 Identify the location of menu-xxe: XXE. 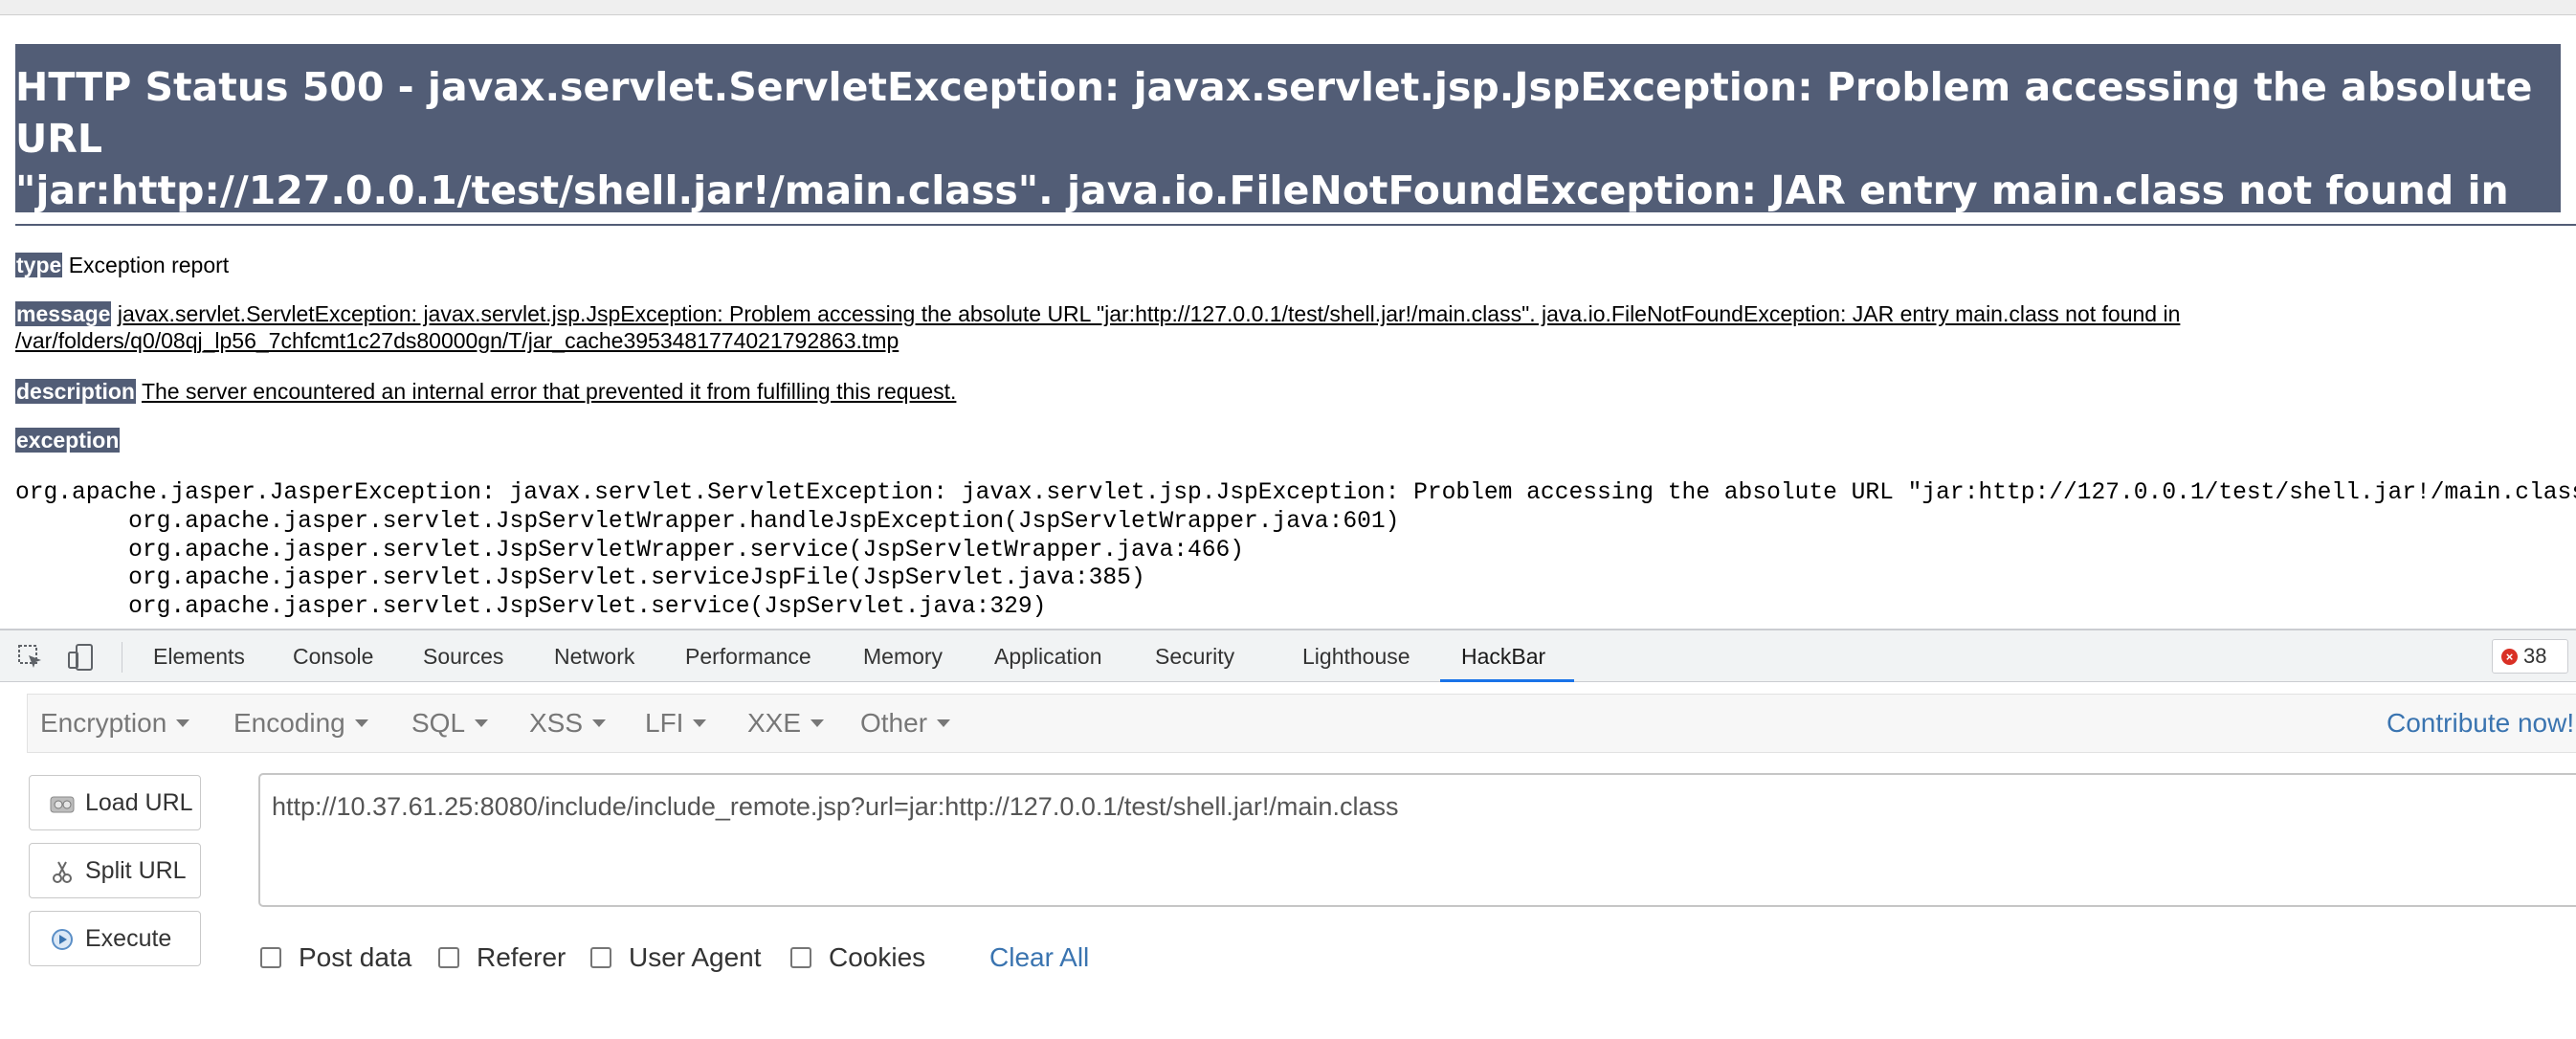
(786, 723).